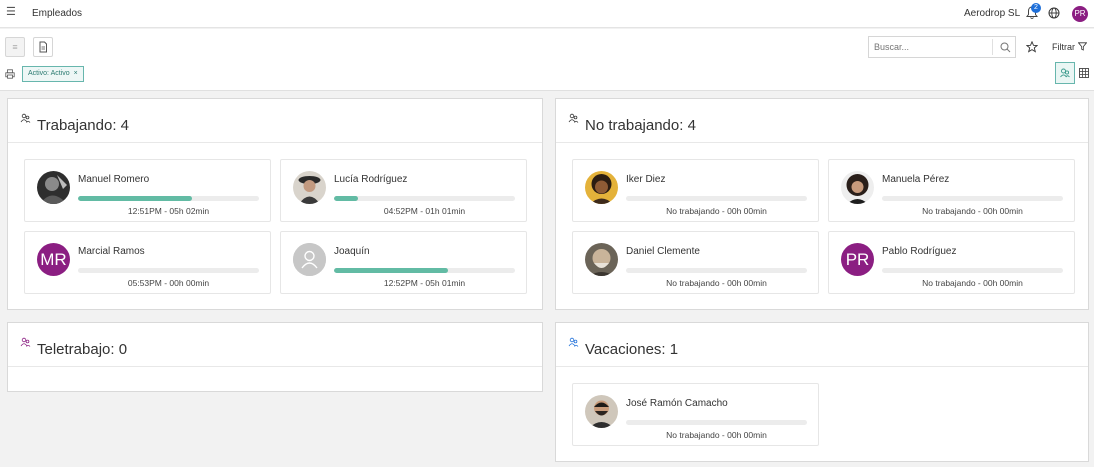 This screenshot has height=467, width=1094. What do you see at coordinates (1080, 14) in the screenshot?
I see `user-avatar: PR` at bounding box center [1080, 14].